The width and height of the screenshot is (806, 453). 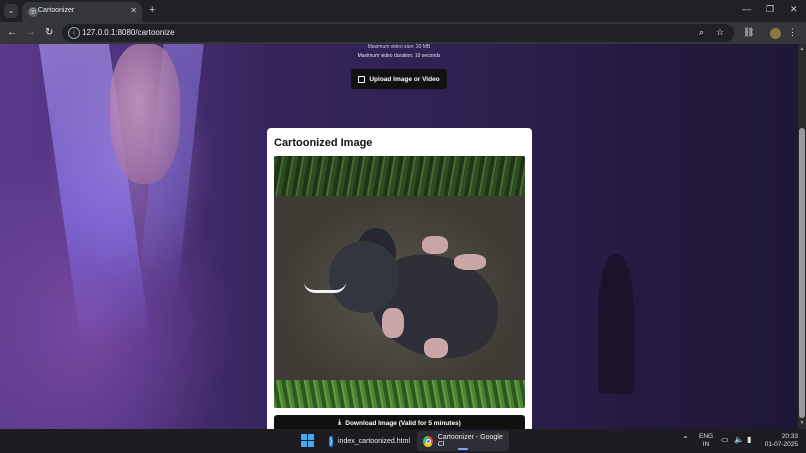 I want to click on new-tab-button: +, so click(x=152, y=10).